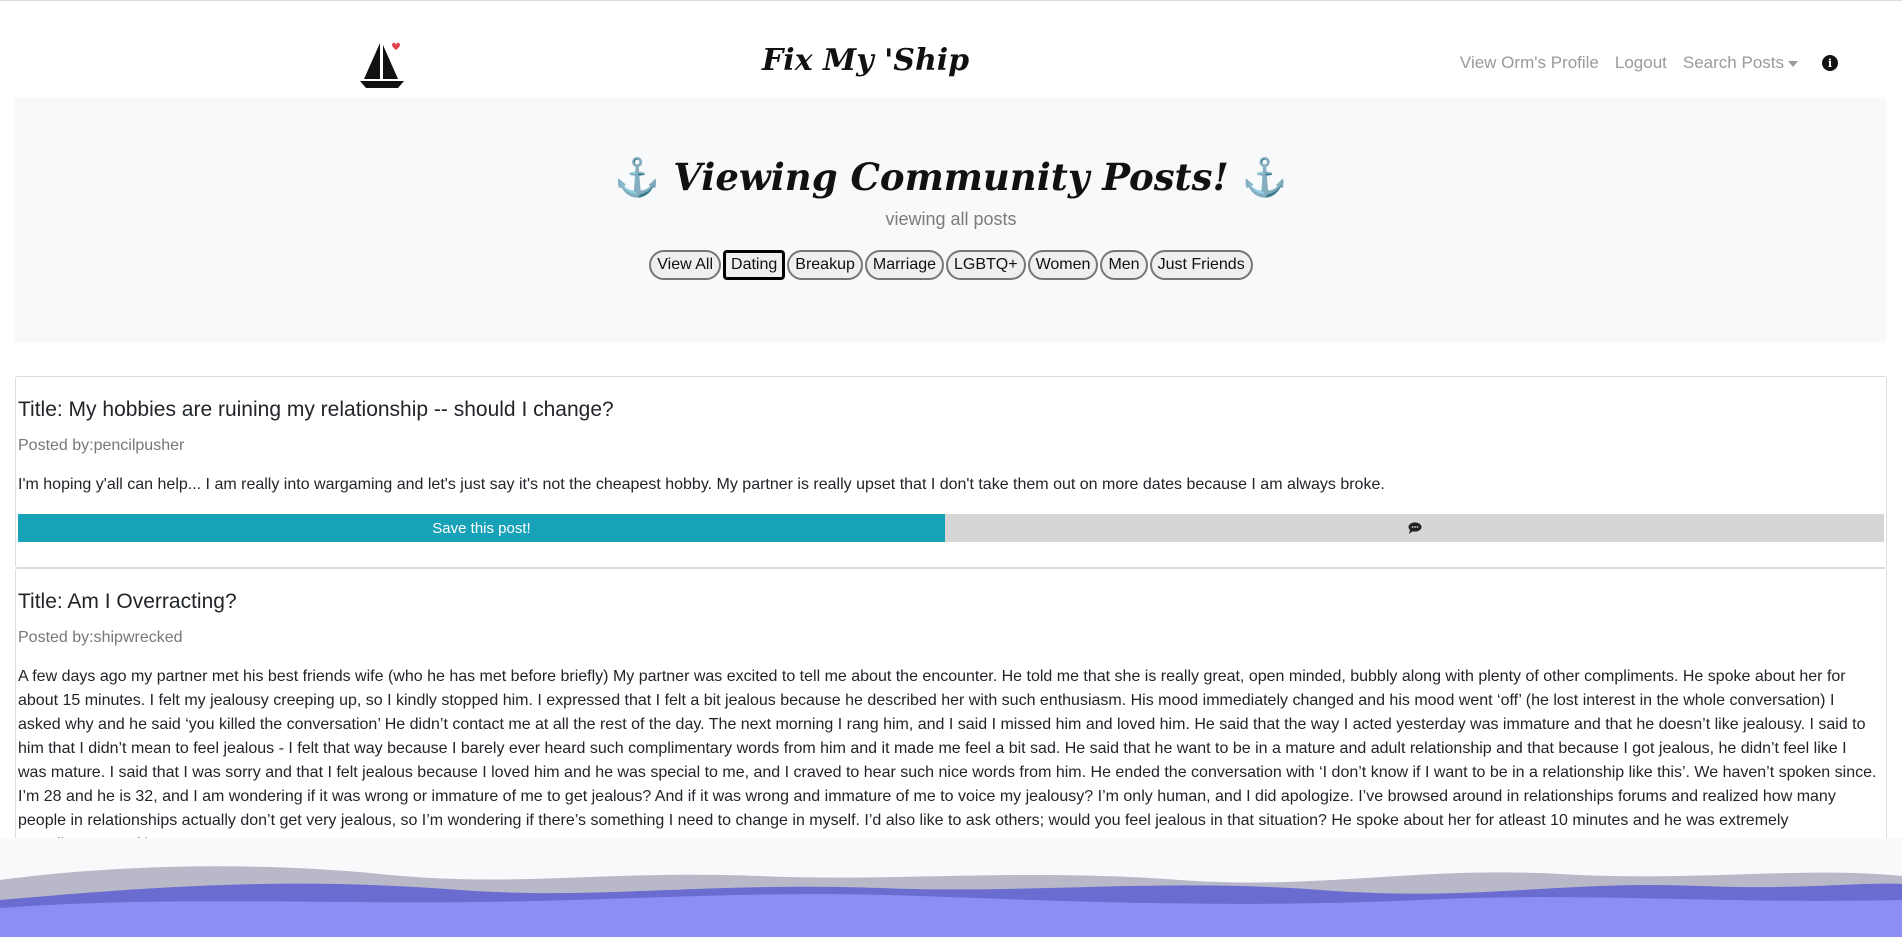 The image size is (1902, 937). I want to click on filter-dating: Dating, so click(754, 265).